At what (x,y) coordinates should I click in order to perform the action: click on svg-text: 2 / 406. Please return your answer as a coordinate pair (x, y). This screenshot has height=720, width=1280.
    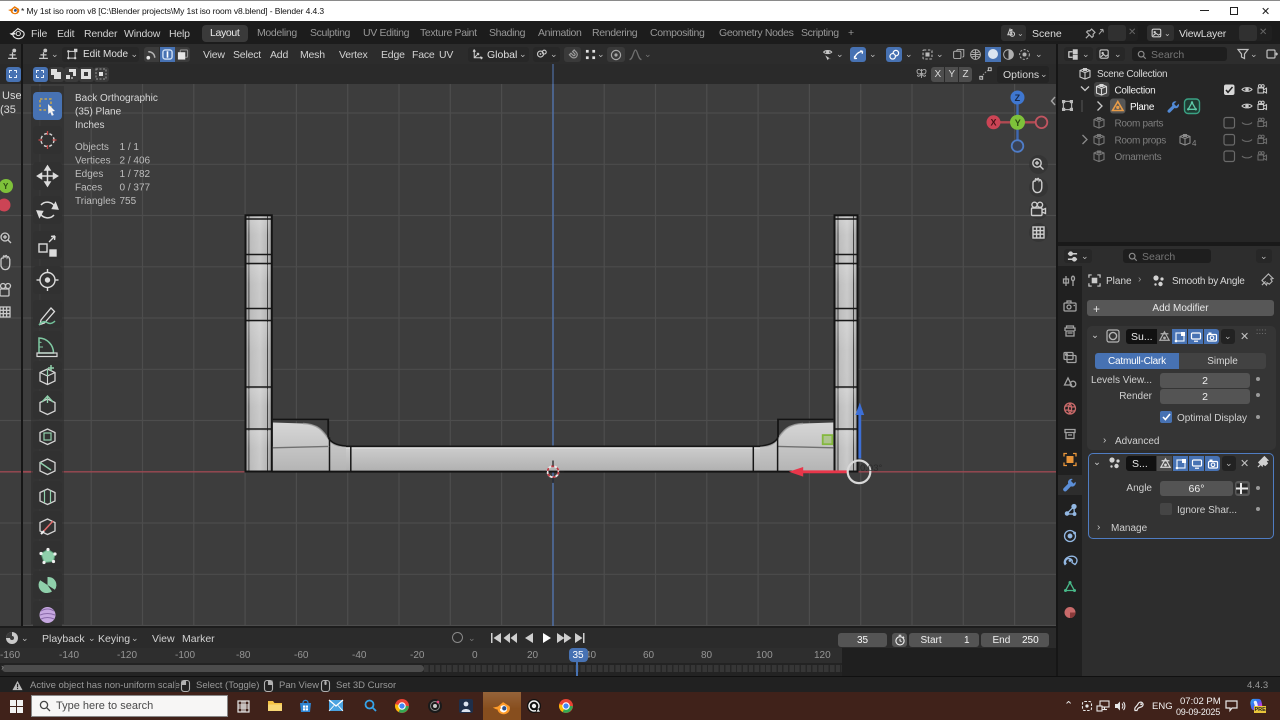
    Looking at the image, I should click on (135, 161).